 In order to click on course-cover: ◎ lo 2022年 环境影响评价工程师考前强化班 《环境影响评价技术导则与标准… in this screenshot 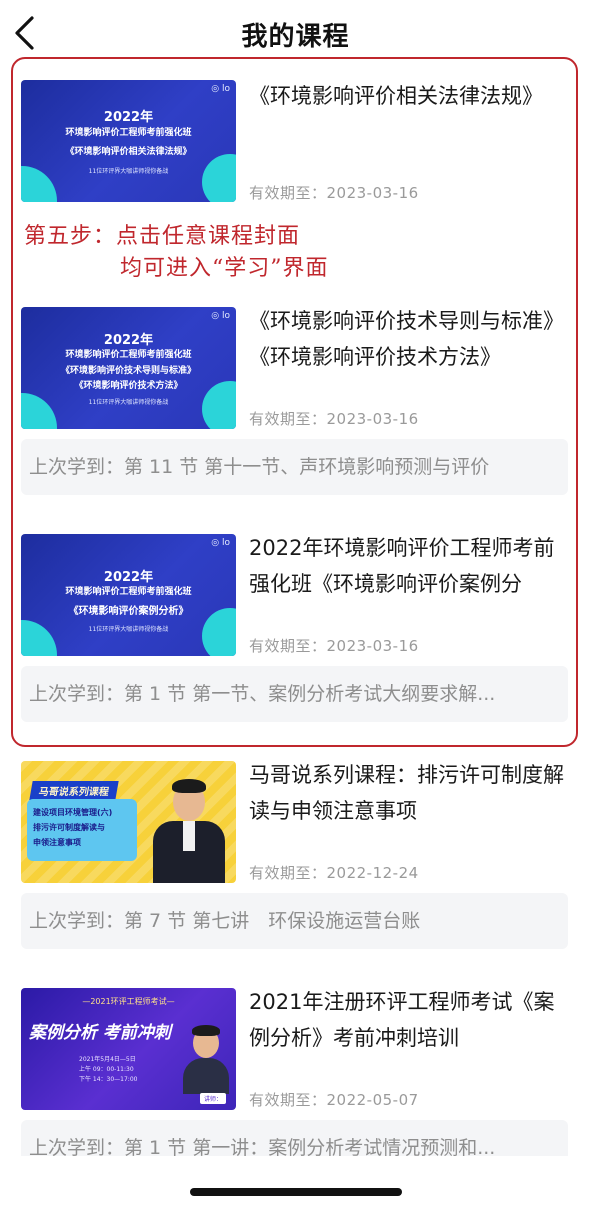, I will do `click(128, 368)`.